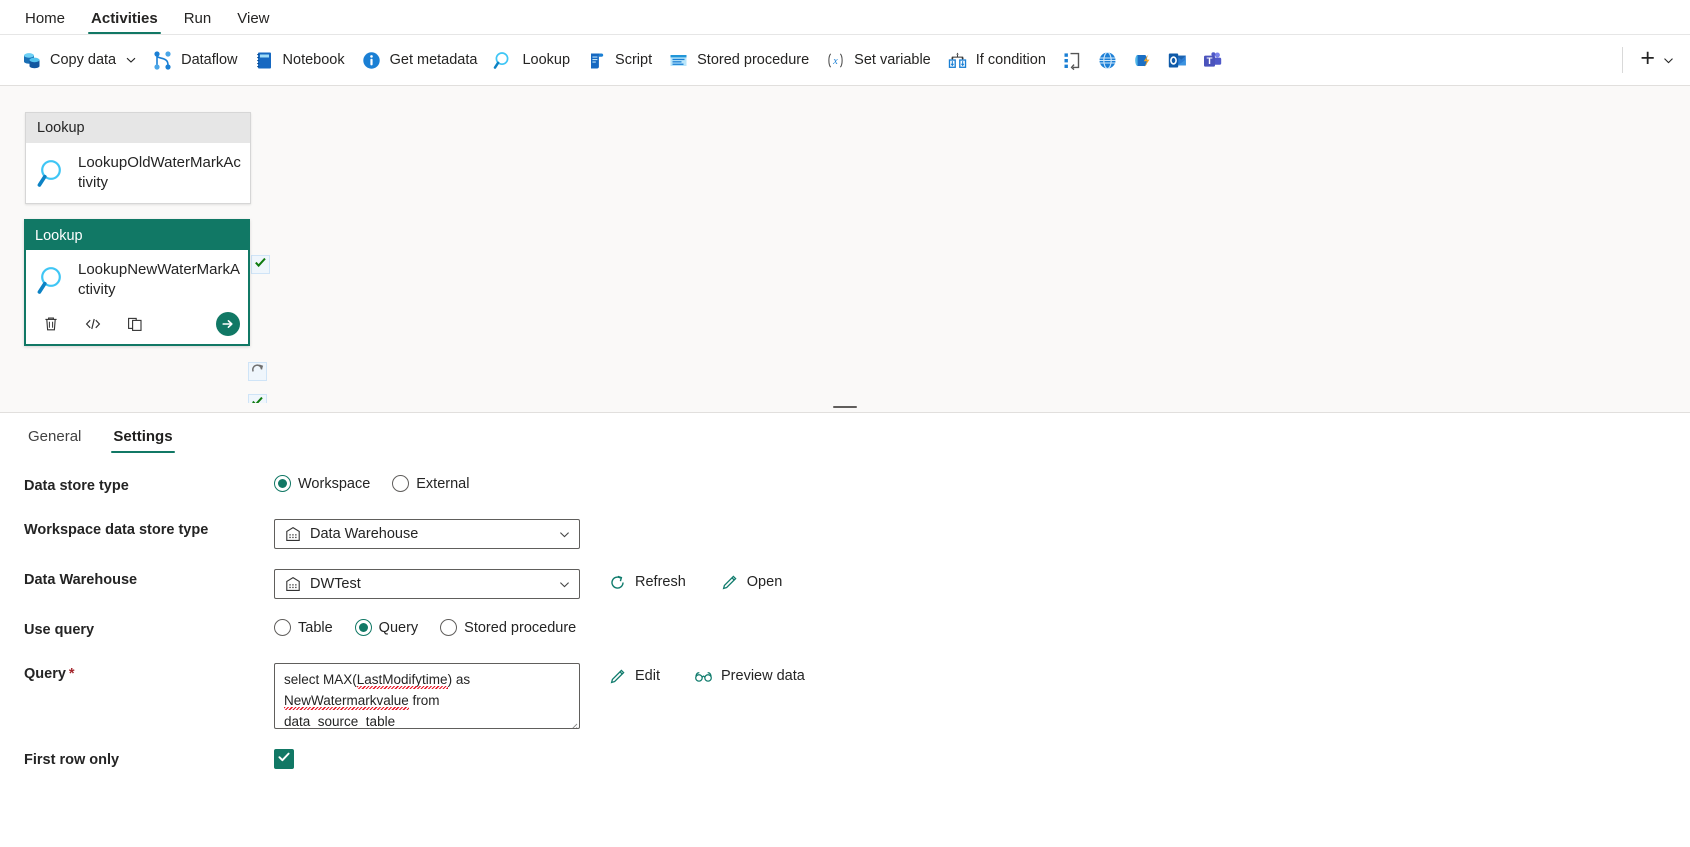  Describe the element at coordinates (835, 61) in the screenshot. I see `svg-text: x` at that location.